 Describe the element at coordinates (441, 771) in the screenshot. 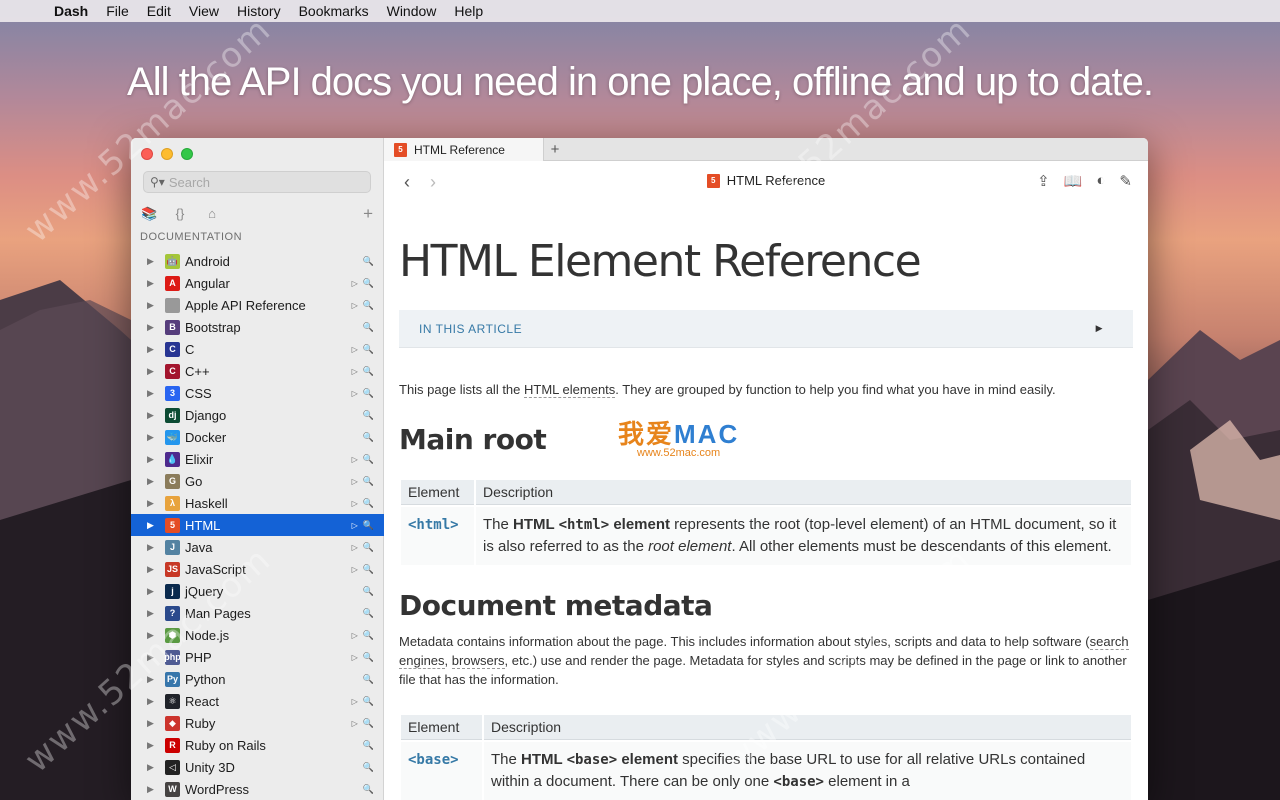

I see `base-element-link: <base>` at that location.